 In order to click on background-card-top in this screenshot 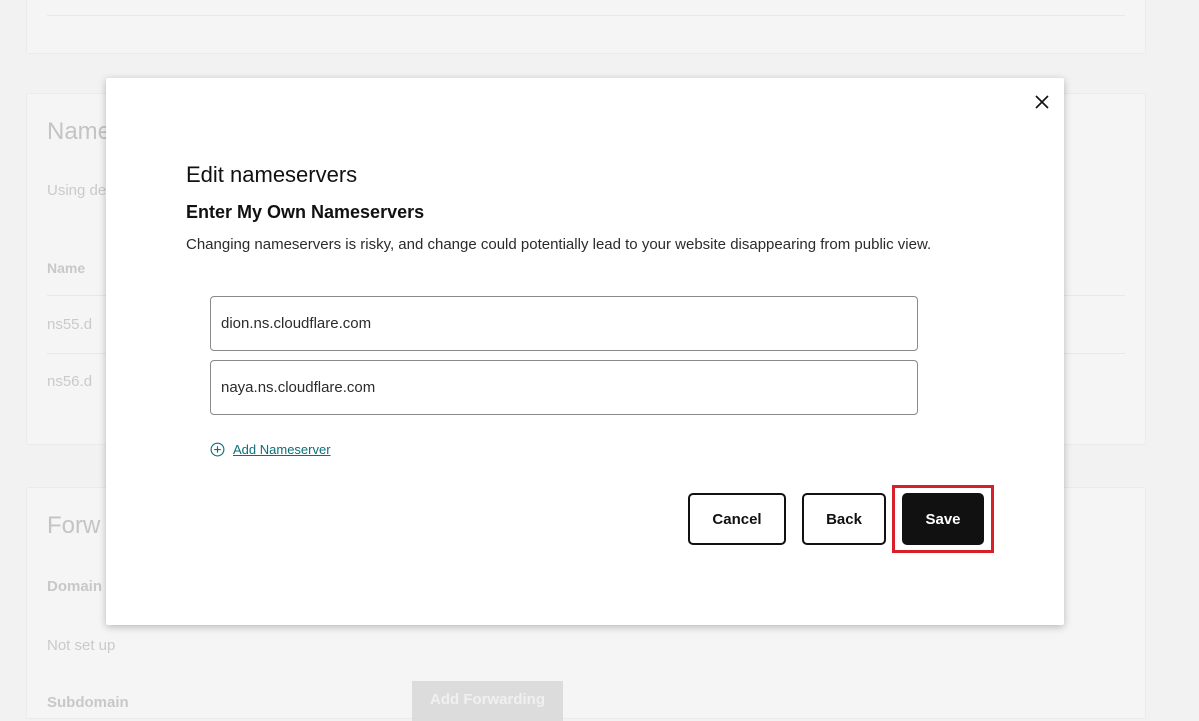, I will do `click(586, 27)`.